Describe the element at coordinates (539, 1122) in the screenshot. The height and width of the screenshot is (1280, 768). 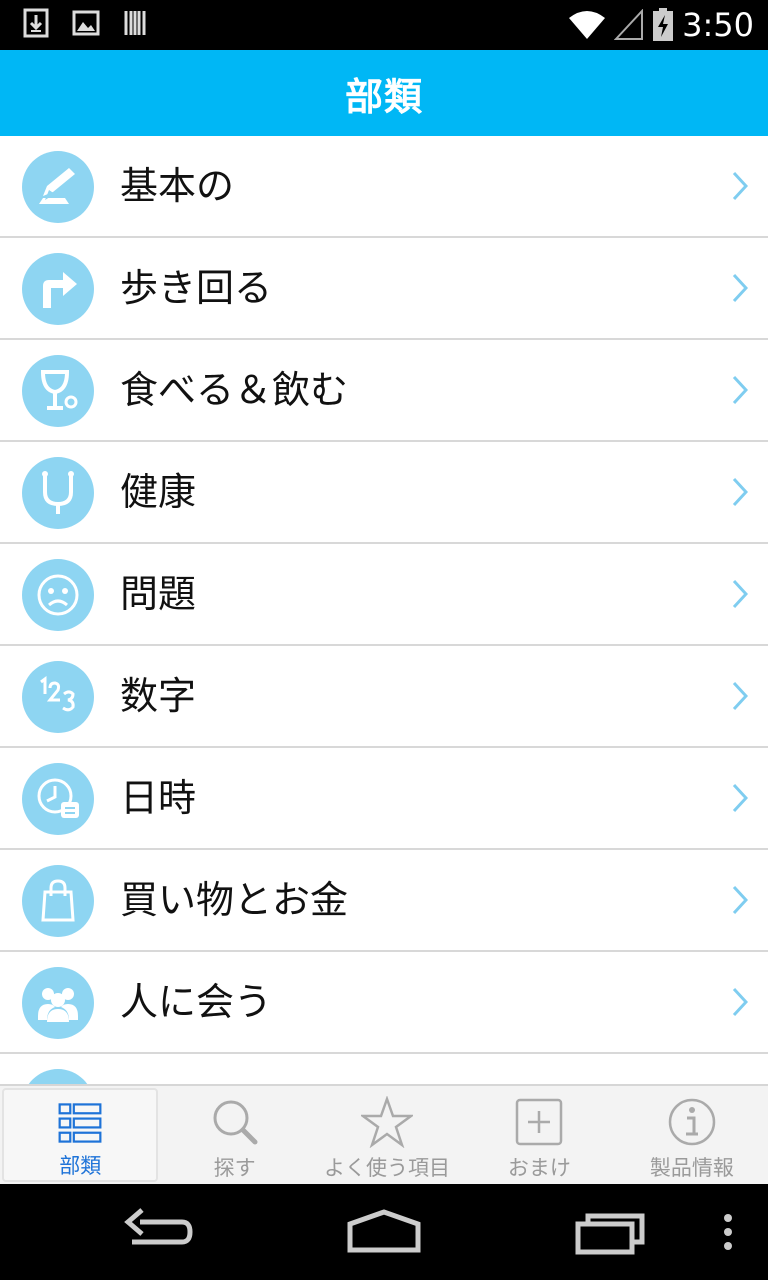
I see `plus-box-icon` at that location.